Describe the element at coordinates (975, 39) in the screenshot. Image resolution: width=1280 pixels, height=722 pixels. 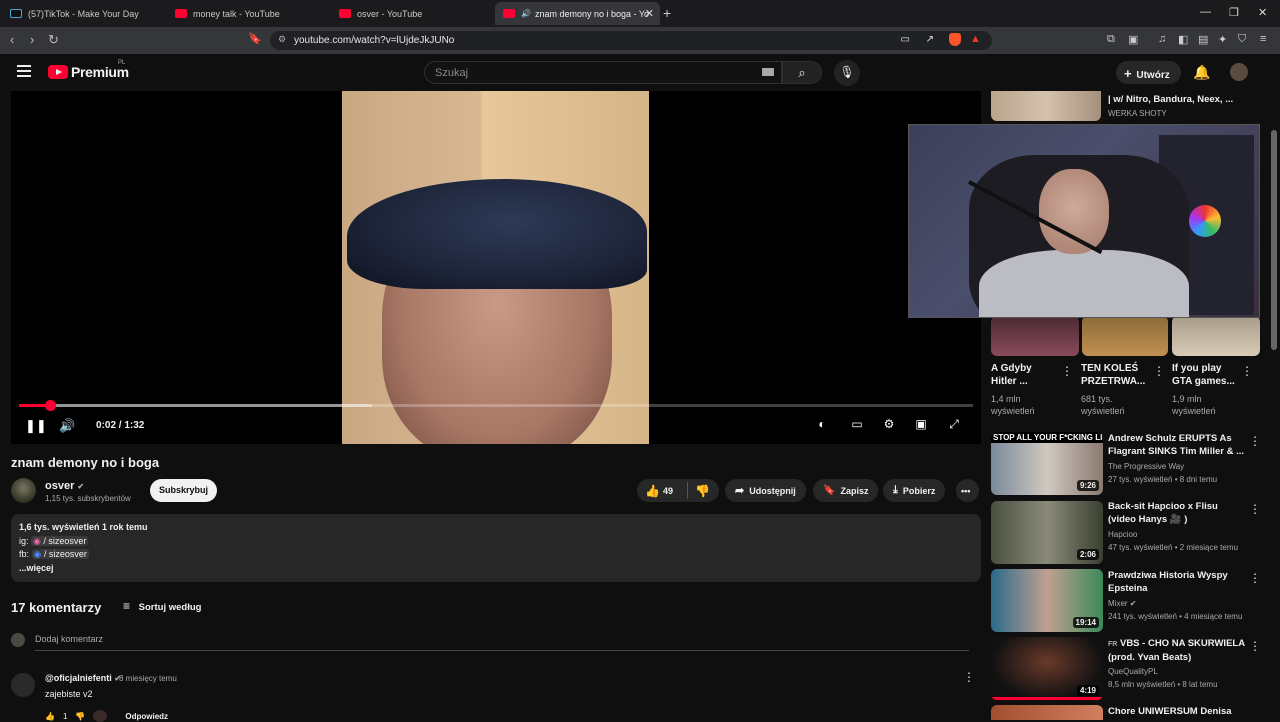
I see `brave-rewards-icon: ▲` at that location.